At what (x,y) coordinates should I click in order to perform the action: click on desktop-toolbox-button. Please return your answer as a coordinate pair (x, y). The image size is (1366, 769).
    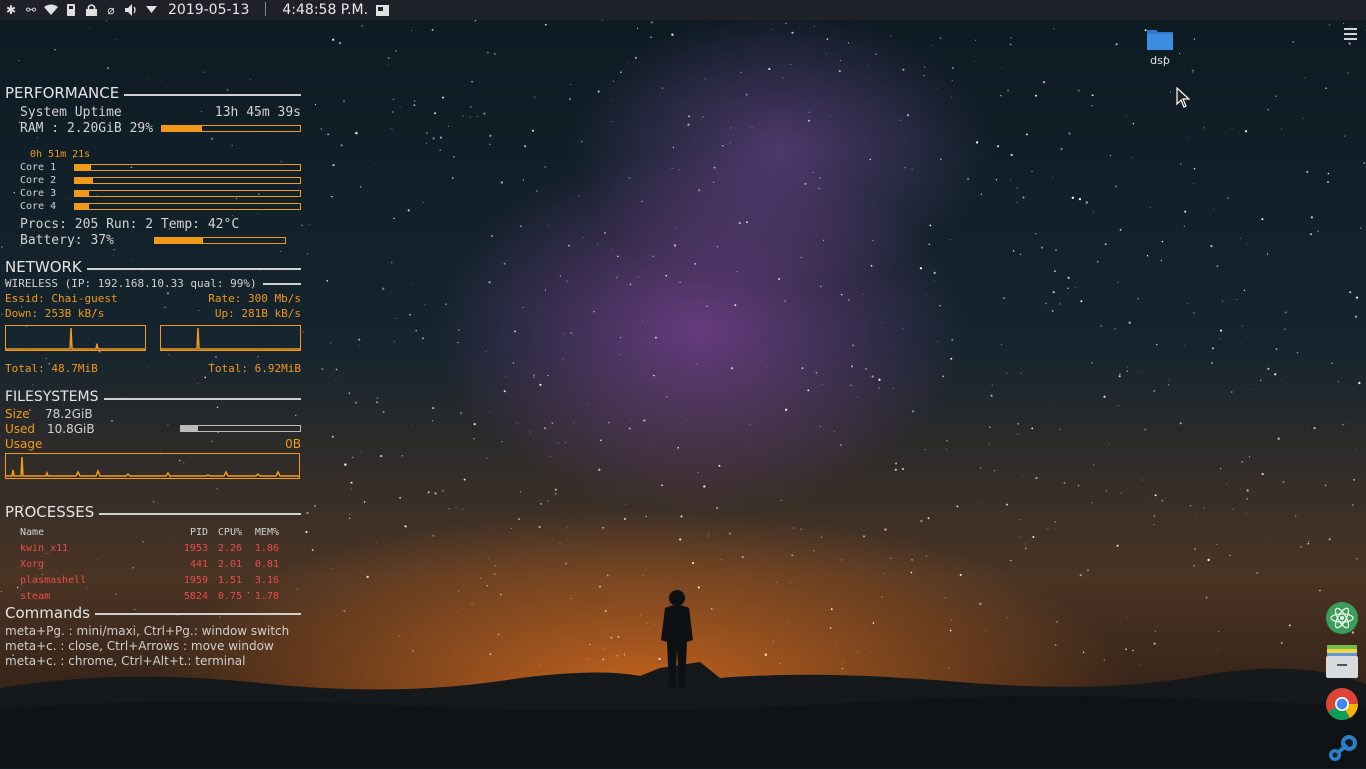
    Looking at the image, I should click on (1350, 34).